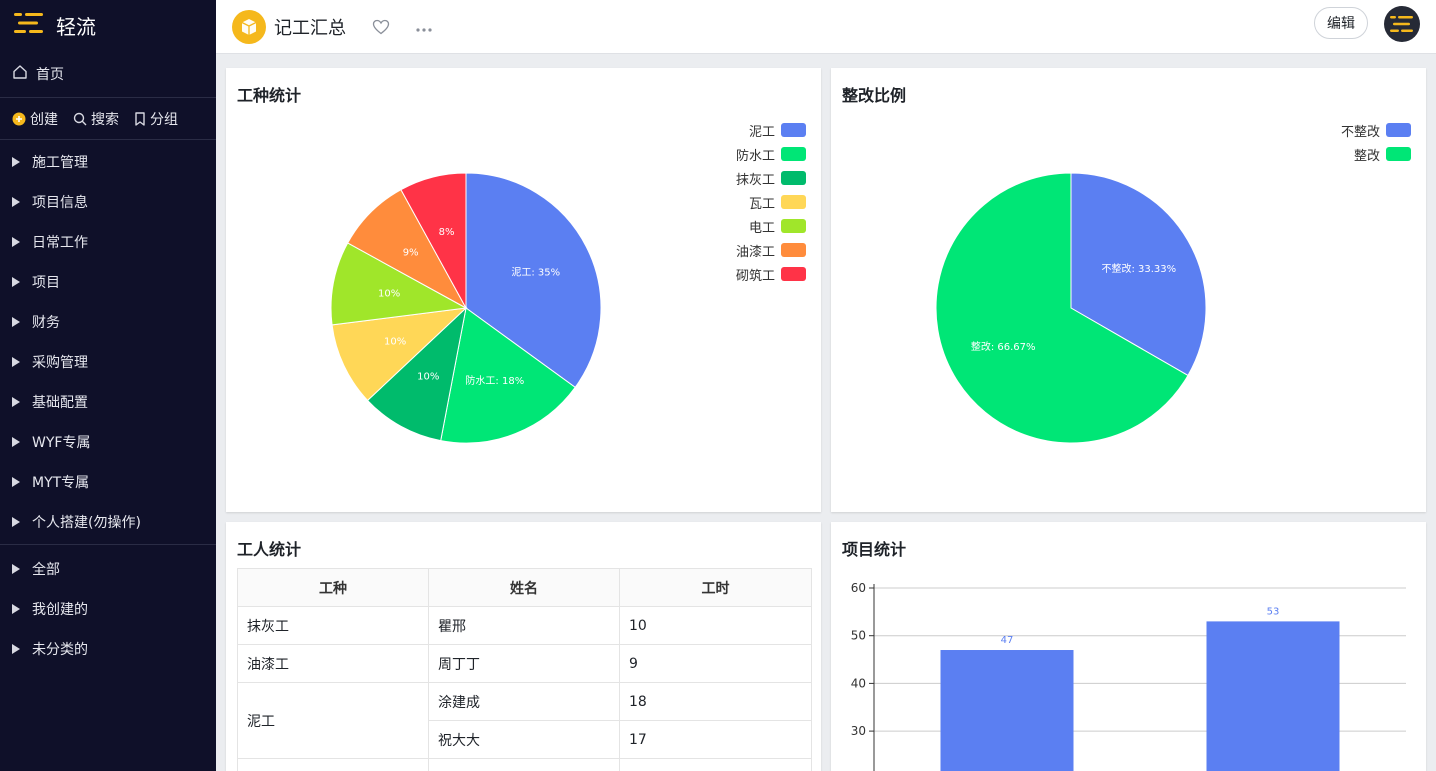  I want to click on group-button: 分组, so click(156, 119).